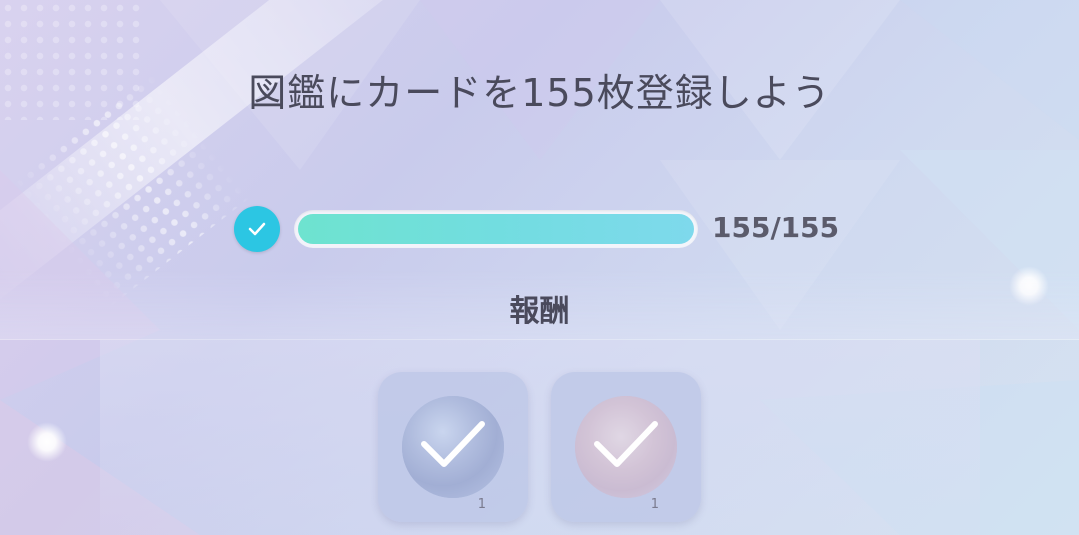  What do you see at coordinates (776, 227) in the screenshot?
I see `progress-count: 155/155` at bounding box center [776, 227].